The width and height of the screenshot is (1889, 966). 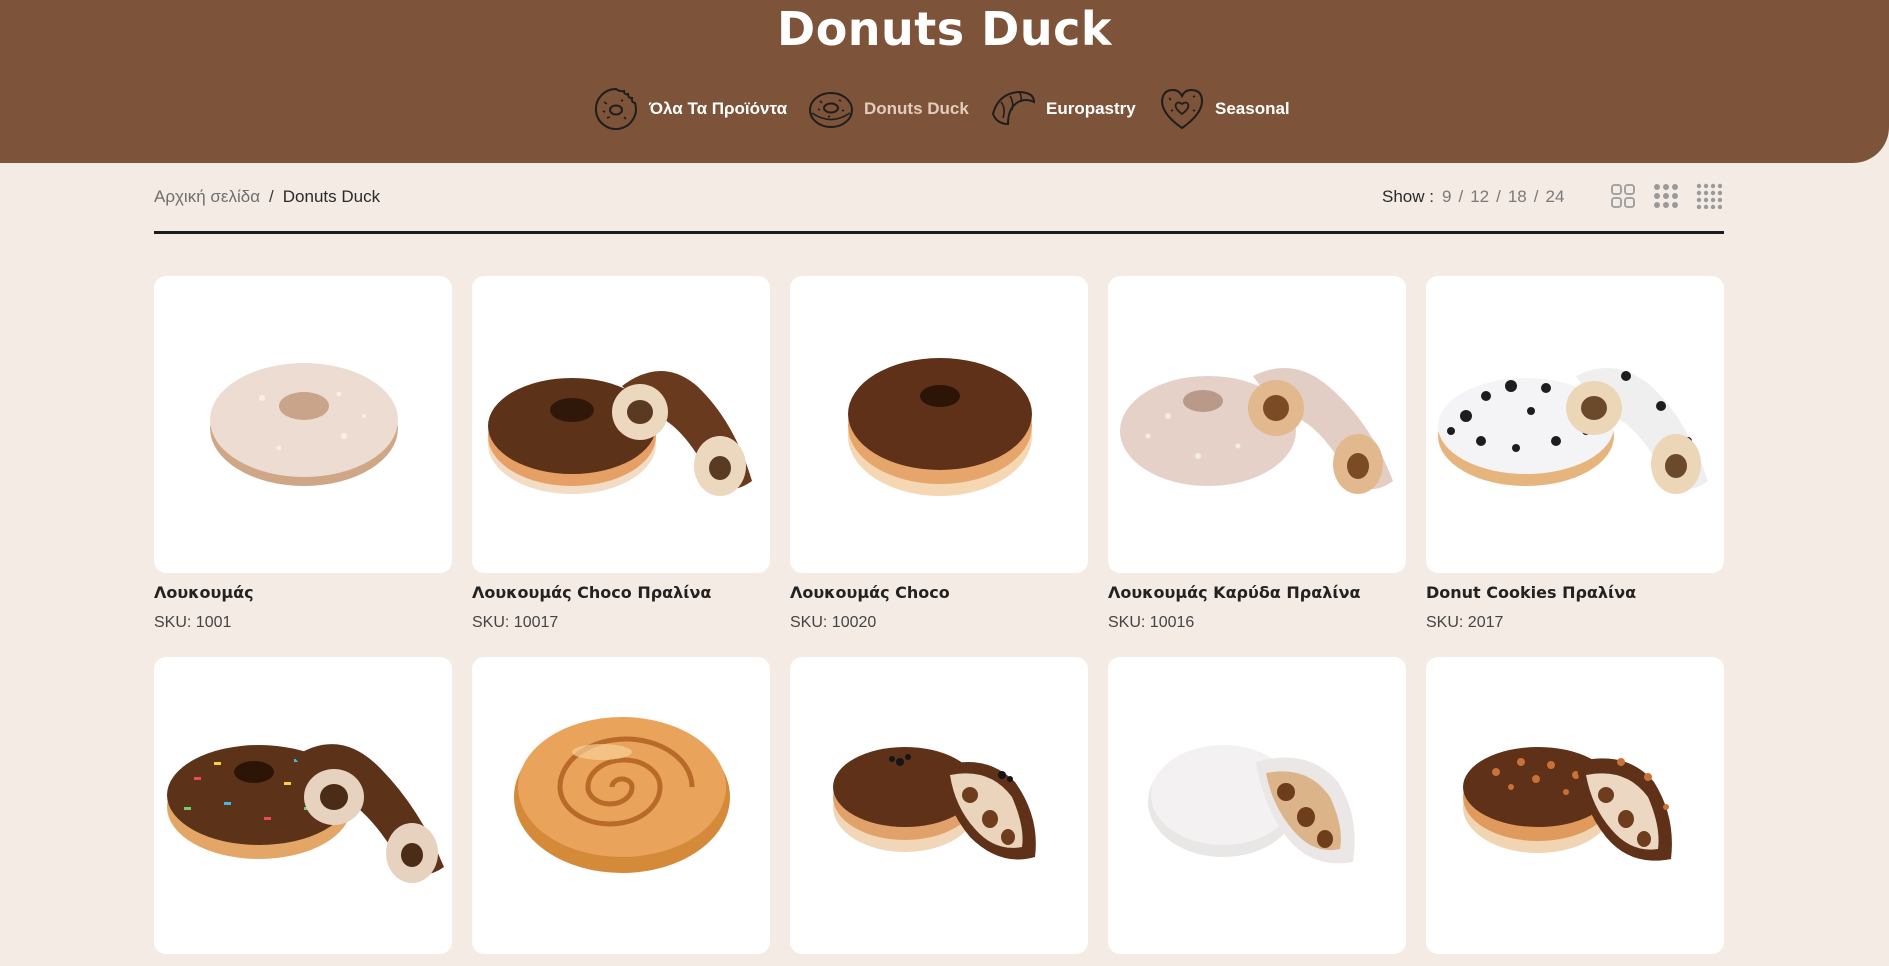 What do you see at coordinates (303, 592) in the screenshot?
I see `product-name: Λουκουμάς` at bounding box center [303, 592].